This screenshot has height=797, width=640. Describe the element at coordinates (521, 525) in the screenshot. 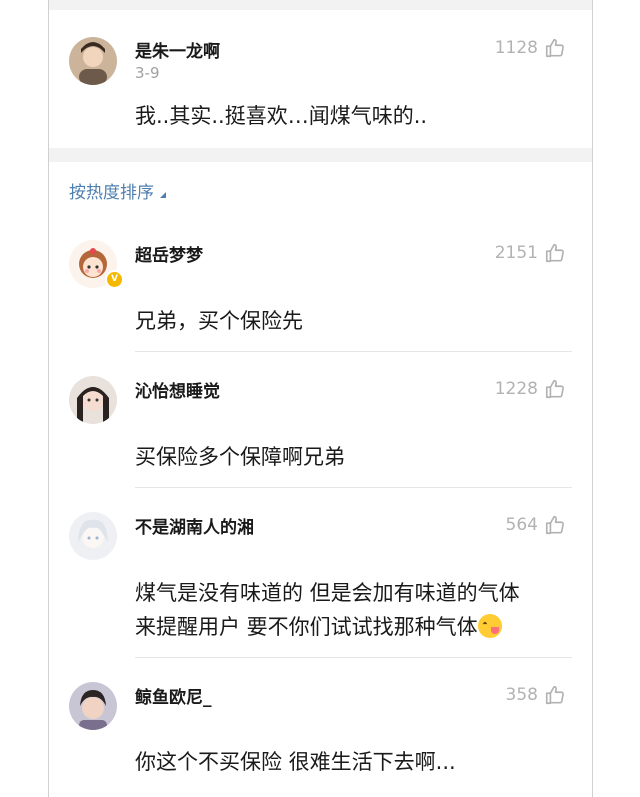

I see `like-count: 564` at that location.